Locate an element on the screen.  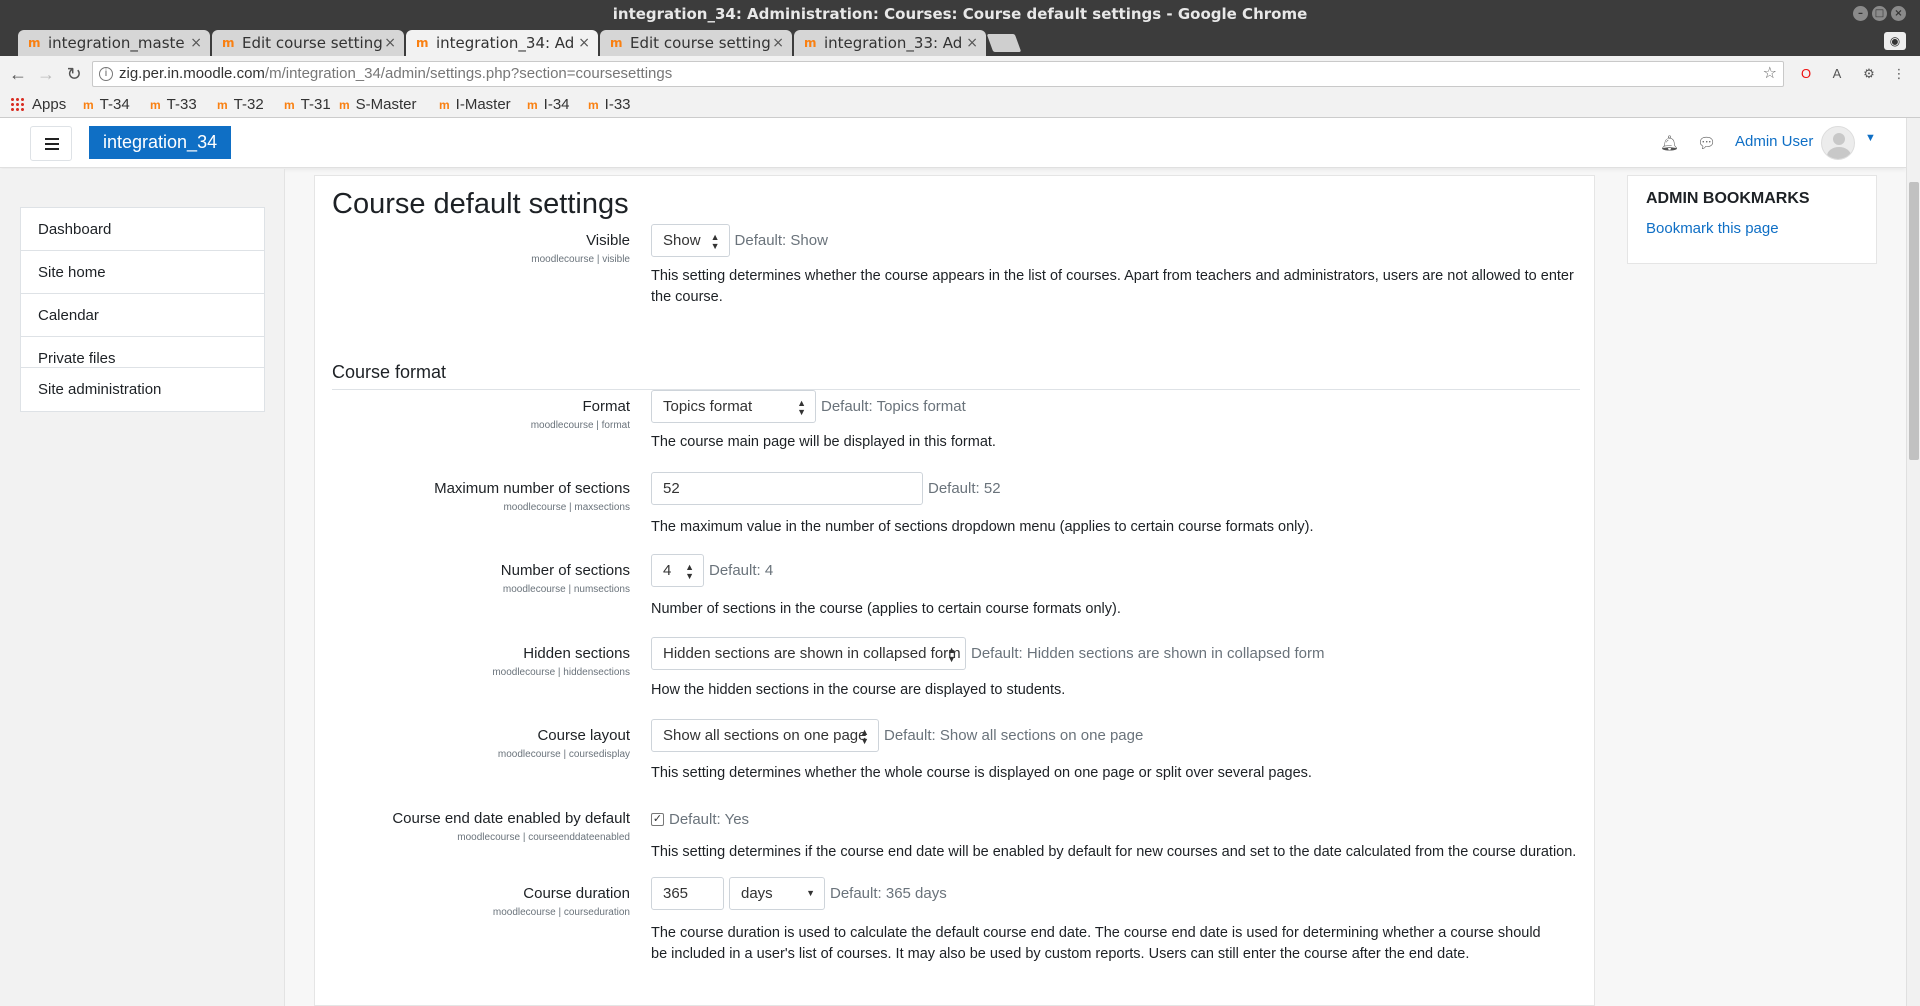
forward-arrow-icon: → is located at coordinates (46, 74).